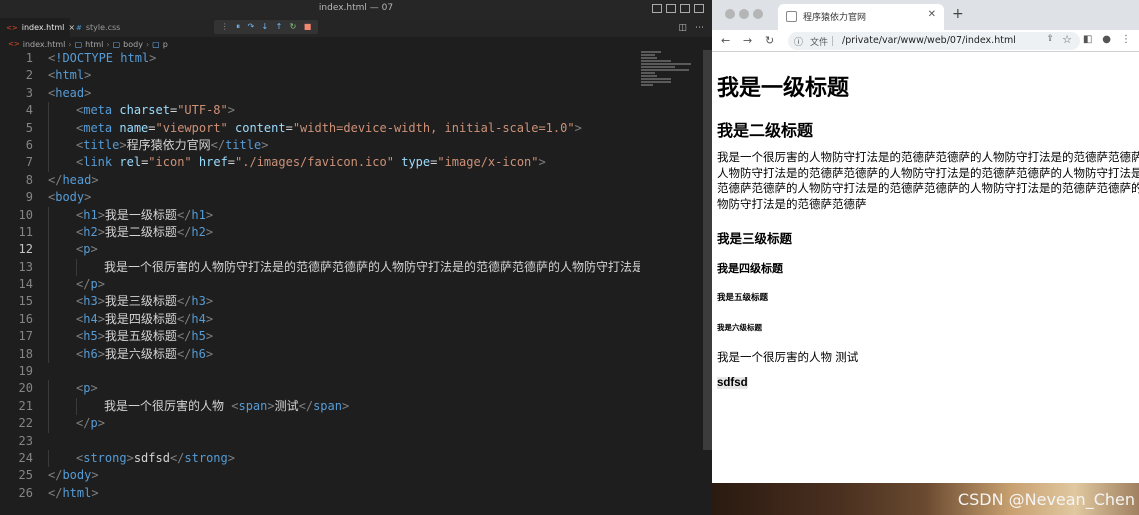 The image size is (1139, 515). What do you see at coordinates (320, 458) in the screenshot?
I see `code-line: 24 <strong>sdfsd</strong>` at bounding box center [320, 458].